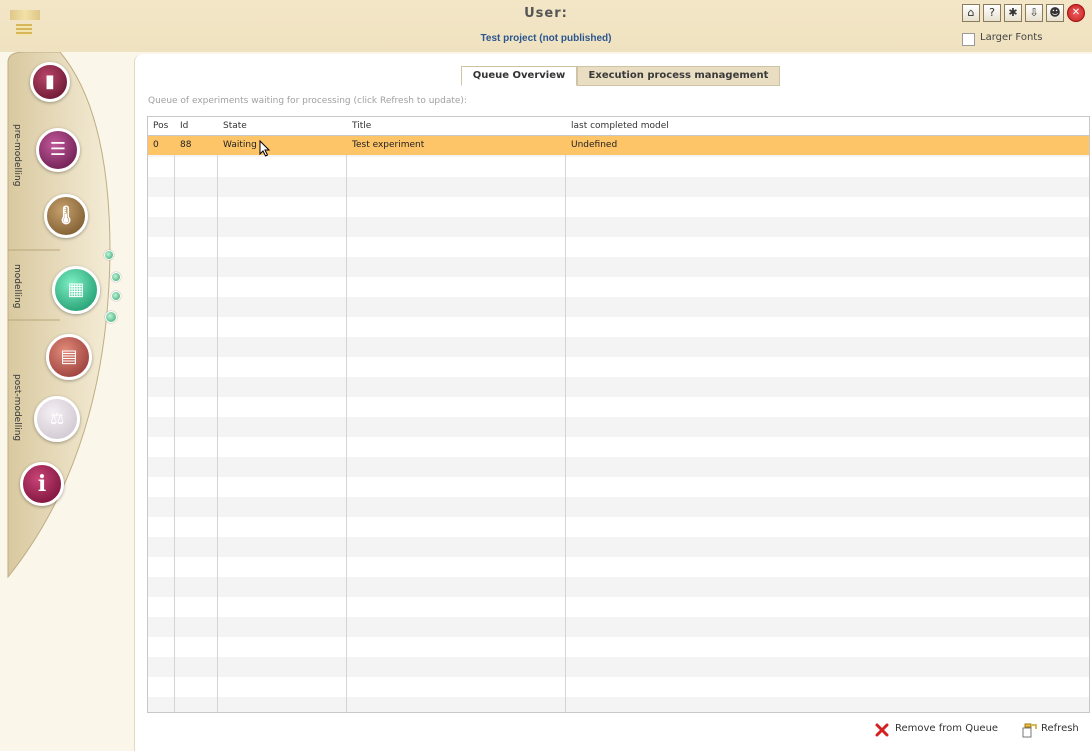 The height and width of the screenshot is (751, 1092). I want to click on larger-fonts-checkbox, so click(968, 39).